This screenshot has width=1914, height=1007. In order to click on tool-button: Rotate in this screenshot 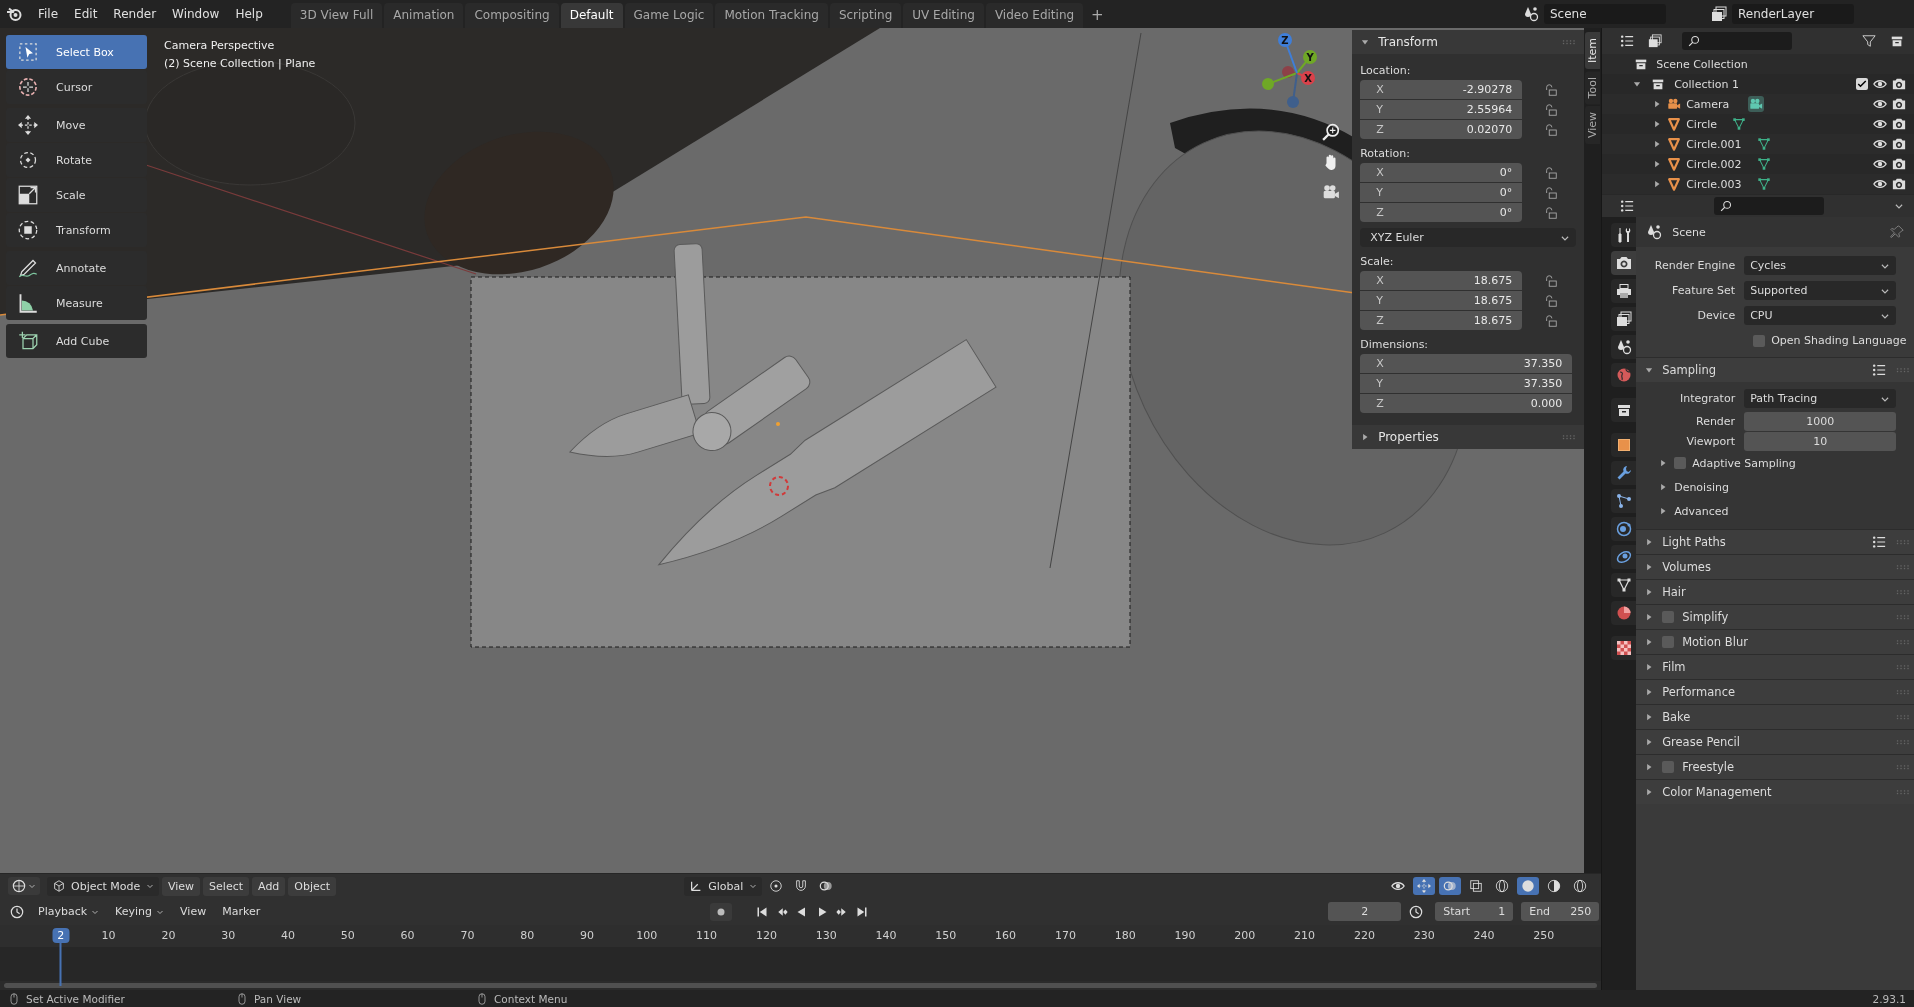, I will do `click(76, 160)`.